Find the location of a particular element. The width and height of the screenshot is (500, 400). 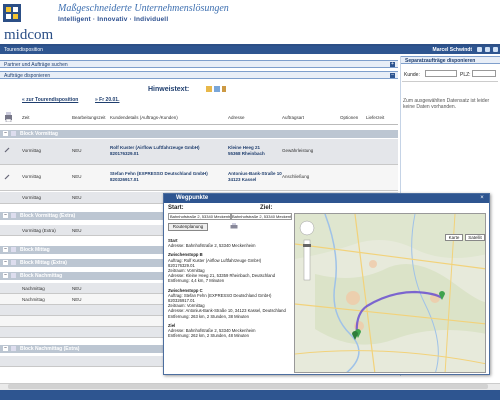

row-type: Gewährleistung is located at coordinates (298, 150).